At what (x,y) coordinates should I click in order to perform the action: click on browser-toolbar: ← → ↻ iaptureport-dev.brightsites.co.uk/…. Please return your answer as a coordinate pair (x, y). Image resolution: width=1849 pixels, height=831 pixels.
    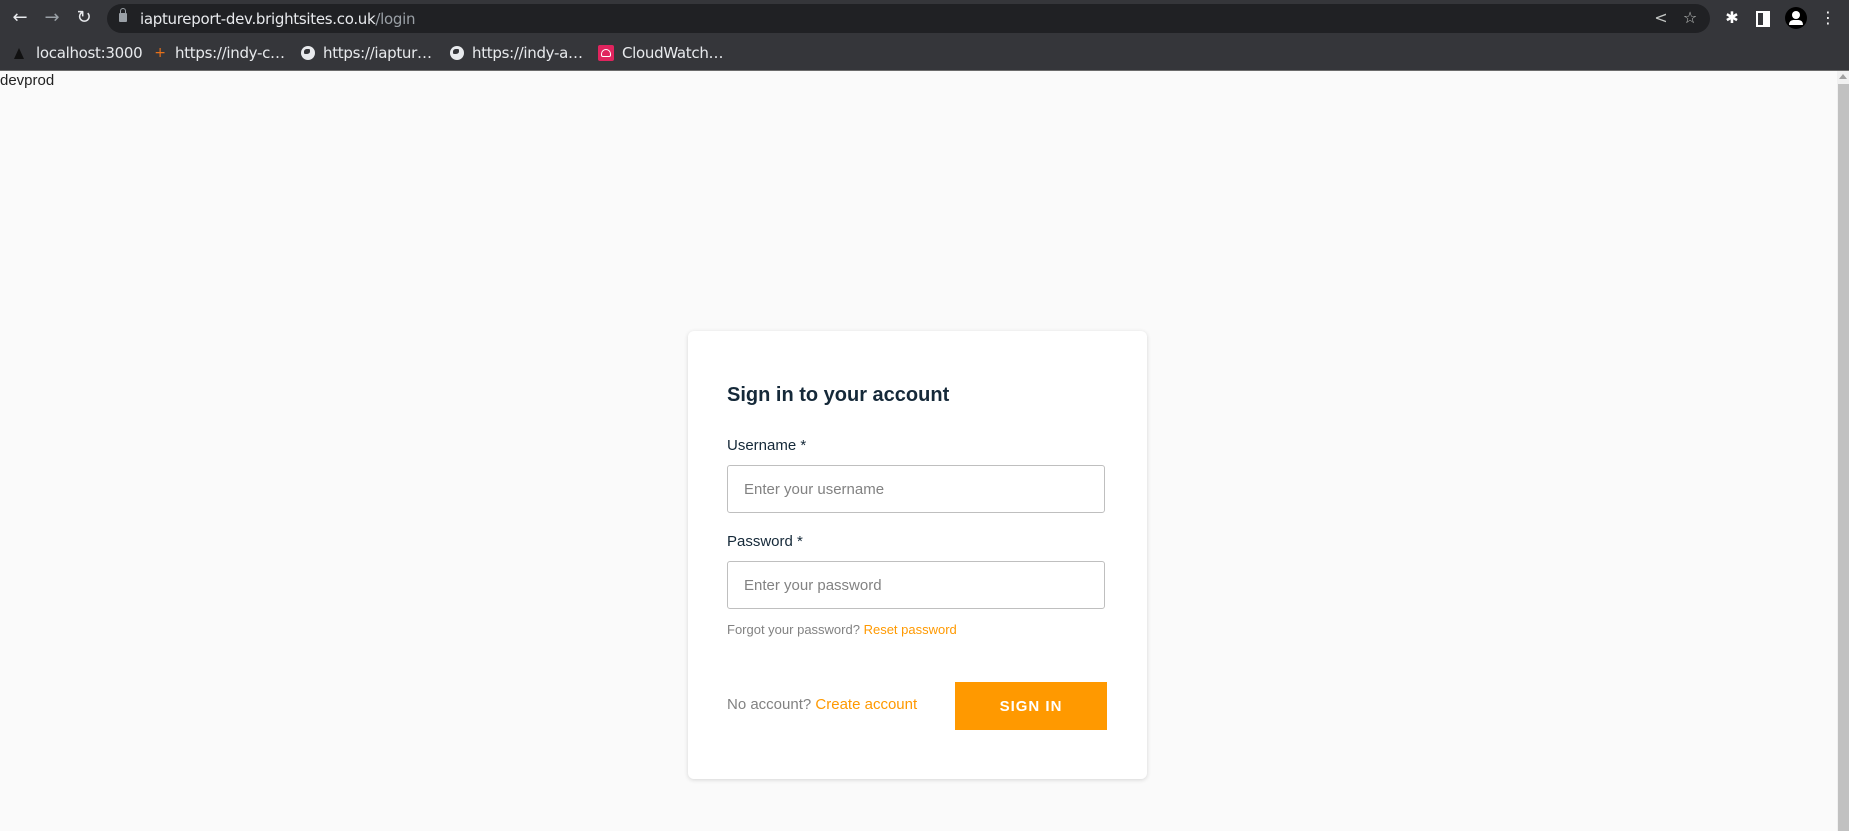
    Looking at the image, I should click on (924, 18).